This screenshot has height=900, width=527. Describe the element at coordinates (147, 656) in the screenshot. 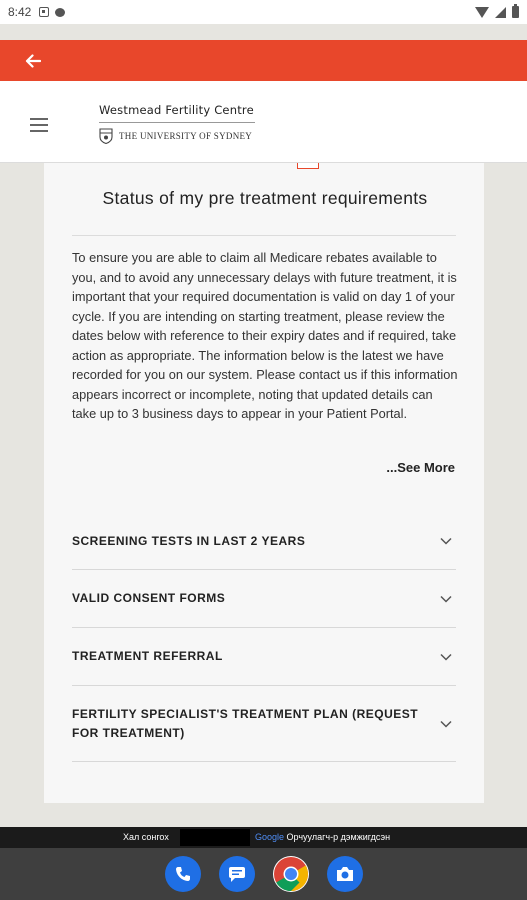

I see `accordion-label: TREATMENT REFERRAL` at that location.